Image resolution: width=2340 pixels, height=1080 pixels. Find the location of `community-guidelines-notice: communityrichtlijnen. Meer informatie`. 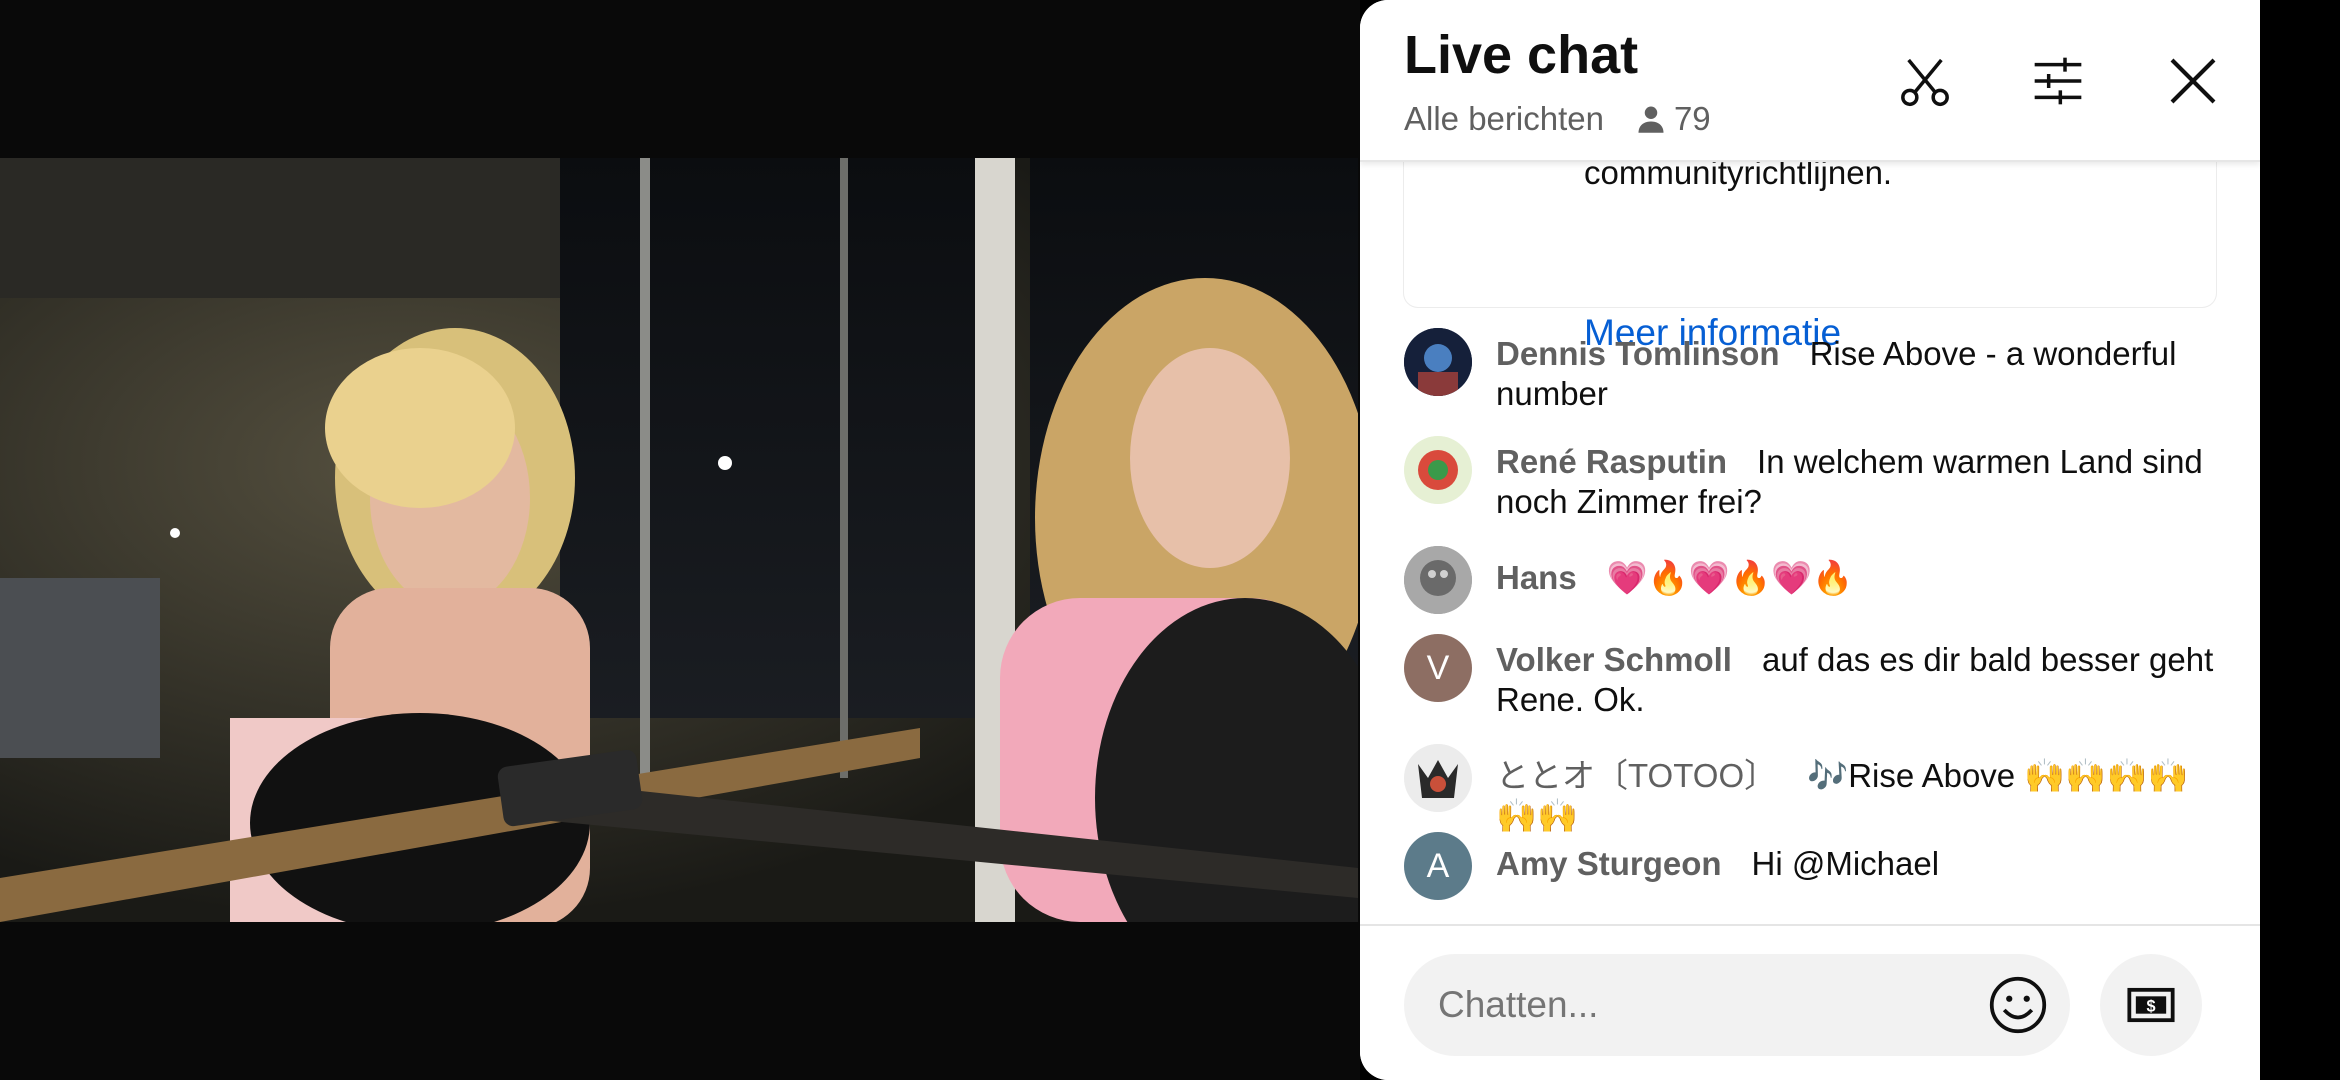

community-guidelines-notice: communityrichtlijnen. Meer informatie is located at coordinates (1810, 257).